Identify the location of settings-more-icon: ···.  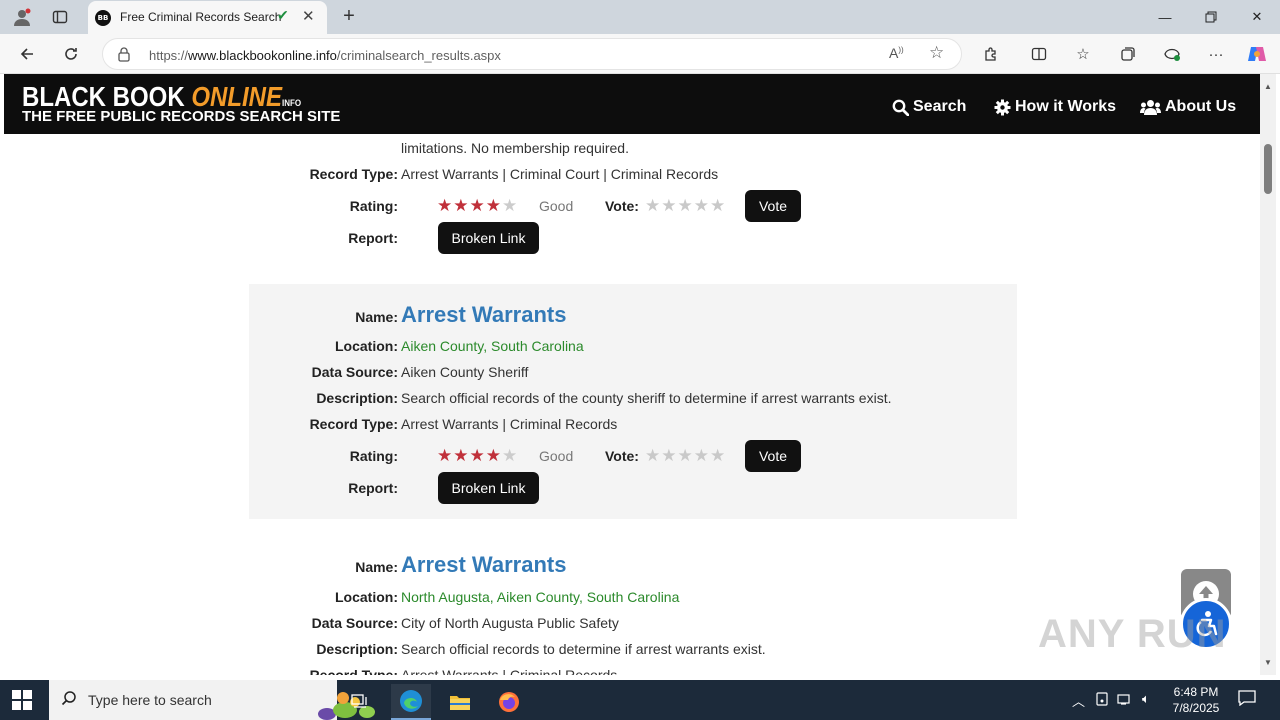
(1216, 54).